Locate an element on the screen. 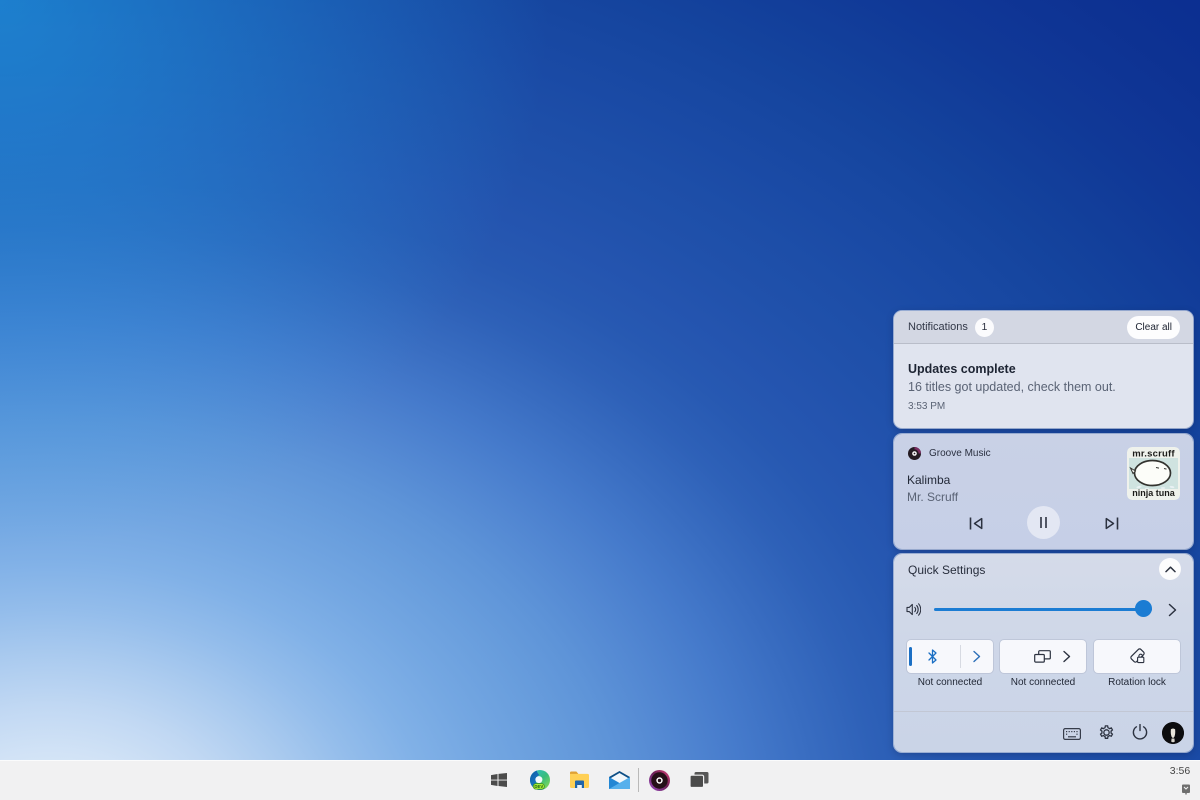 This screenshot has width=1200, height=800. svg-text: mr.scruff is located at coordinates (1153, 454).